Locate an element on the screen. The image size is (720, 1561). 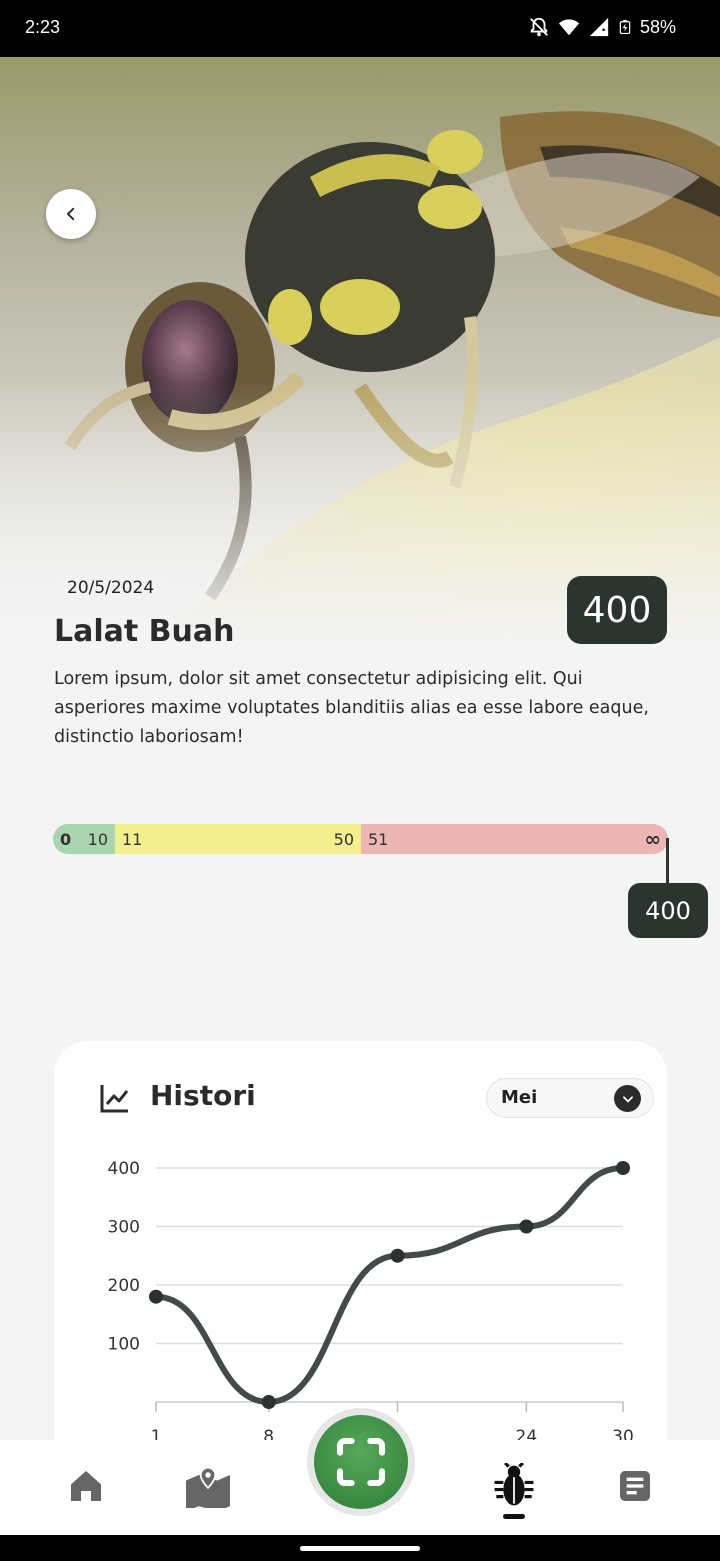
threshold-scale: 0 10 11 50 51 ∞ is located at coordinates (360, 839).